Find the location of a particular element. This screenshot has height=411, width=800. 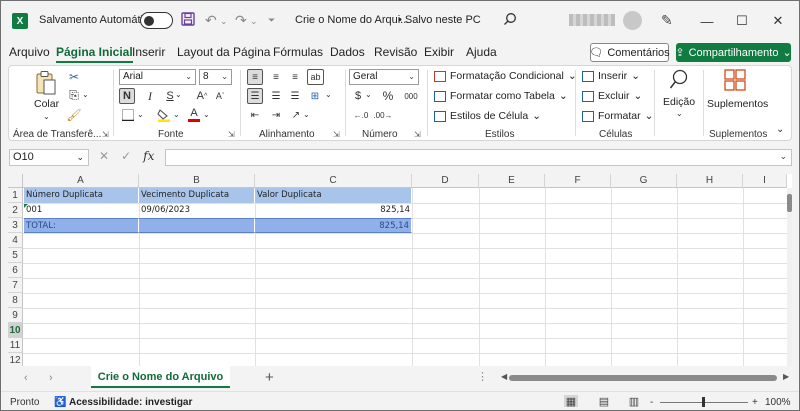

tab-ajuda: Ajuda is located at coordinates (481, 52).